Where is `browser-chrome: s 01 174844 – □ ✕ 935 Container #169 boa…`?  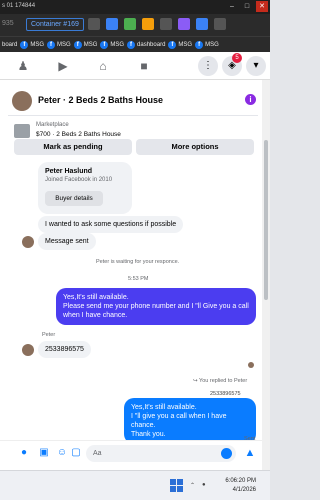
browser-chrome: s 01 174844 – □ ✕ 935 Container #169 boa… is located at coordinates (135, 26).